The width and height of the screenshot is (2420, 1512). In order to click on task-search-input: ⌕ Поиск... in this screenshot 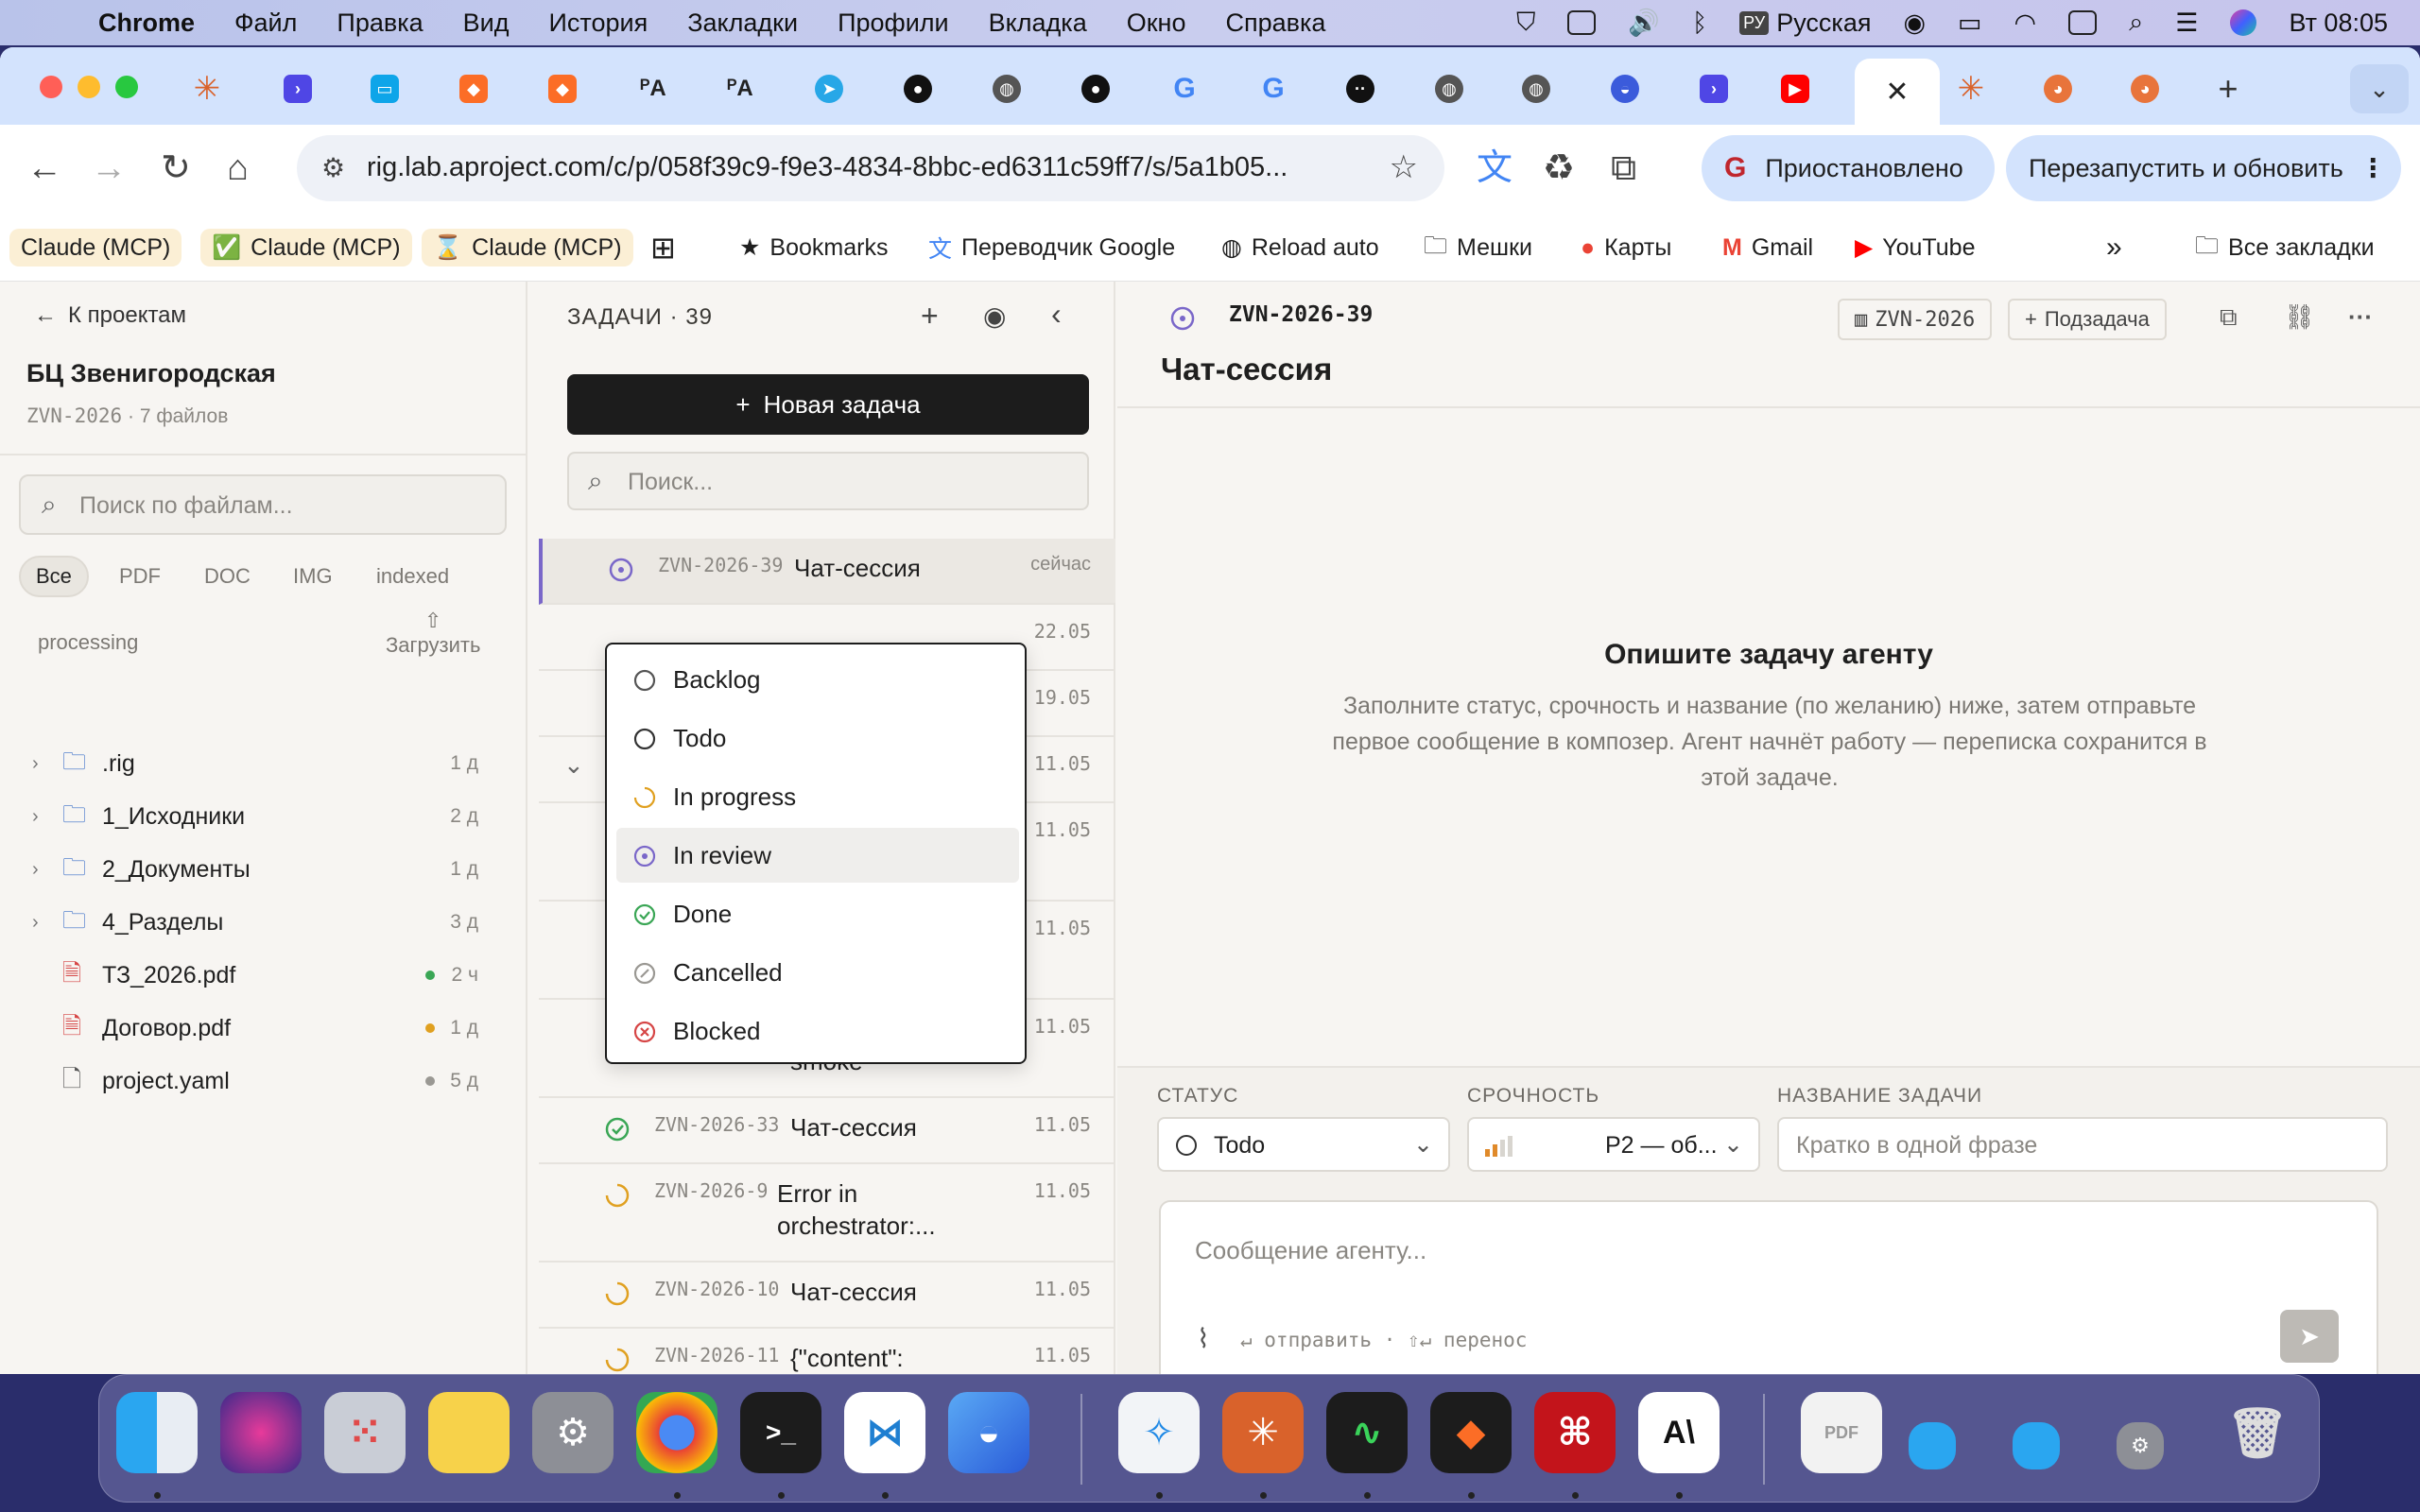, I will do `click(828, 481)`.